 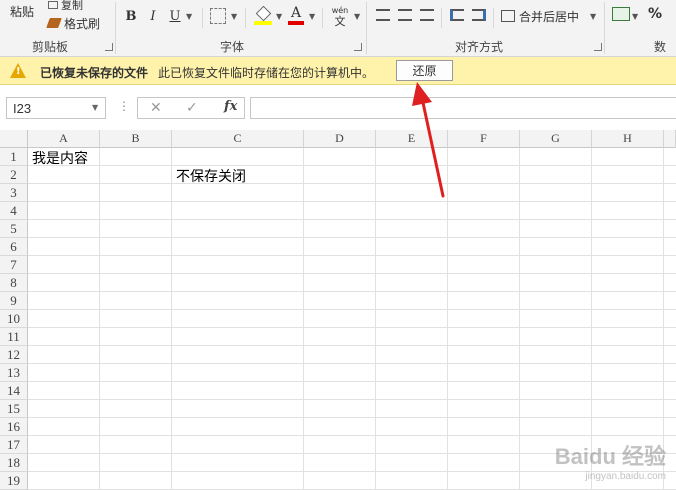 I want to click on column-header-b: B, so click(x=136, y=139).